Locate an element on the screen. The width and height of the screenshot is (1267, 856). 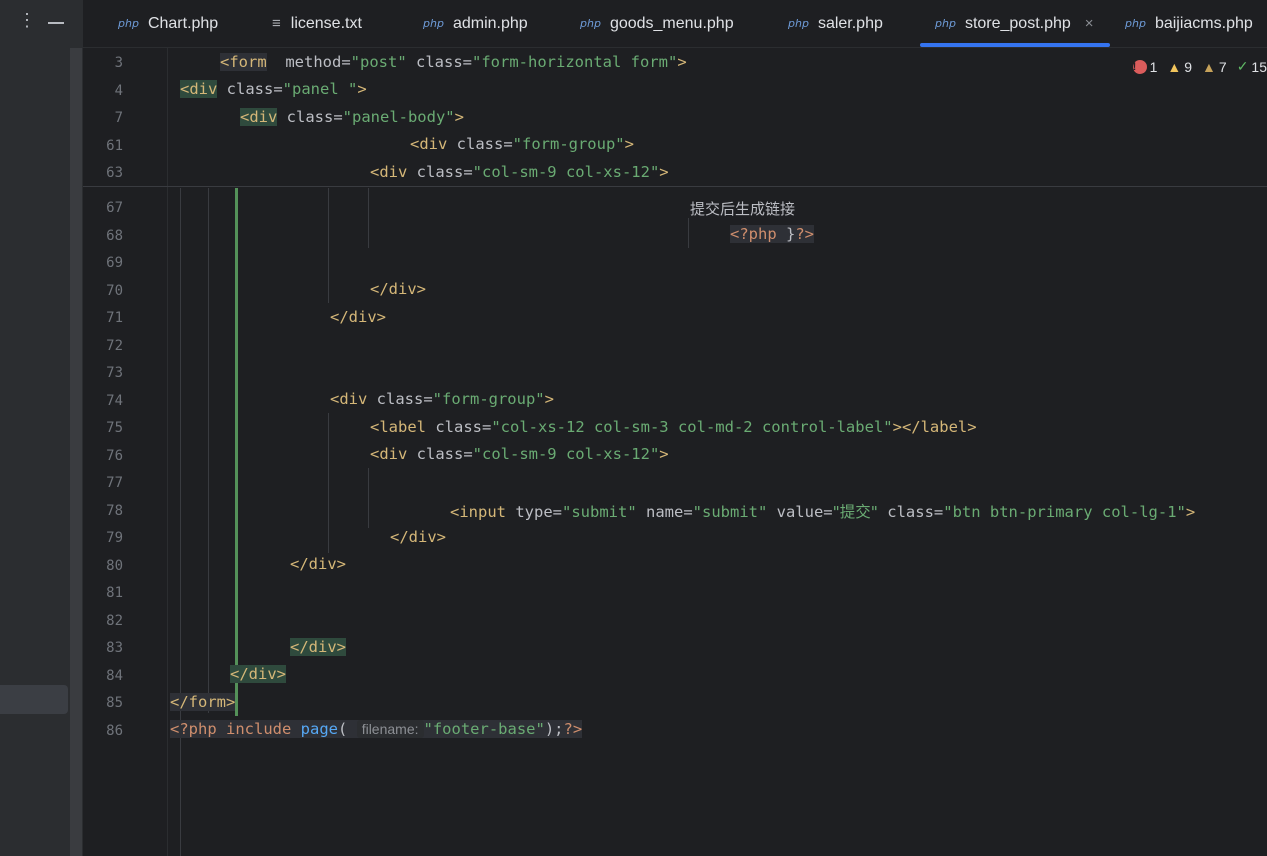
code-line-4: <div class="panel "> is located at coordinates (273, 89).